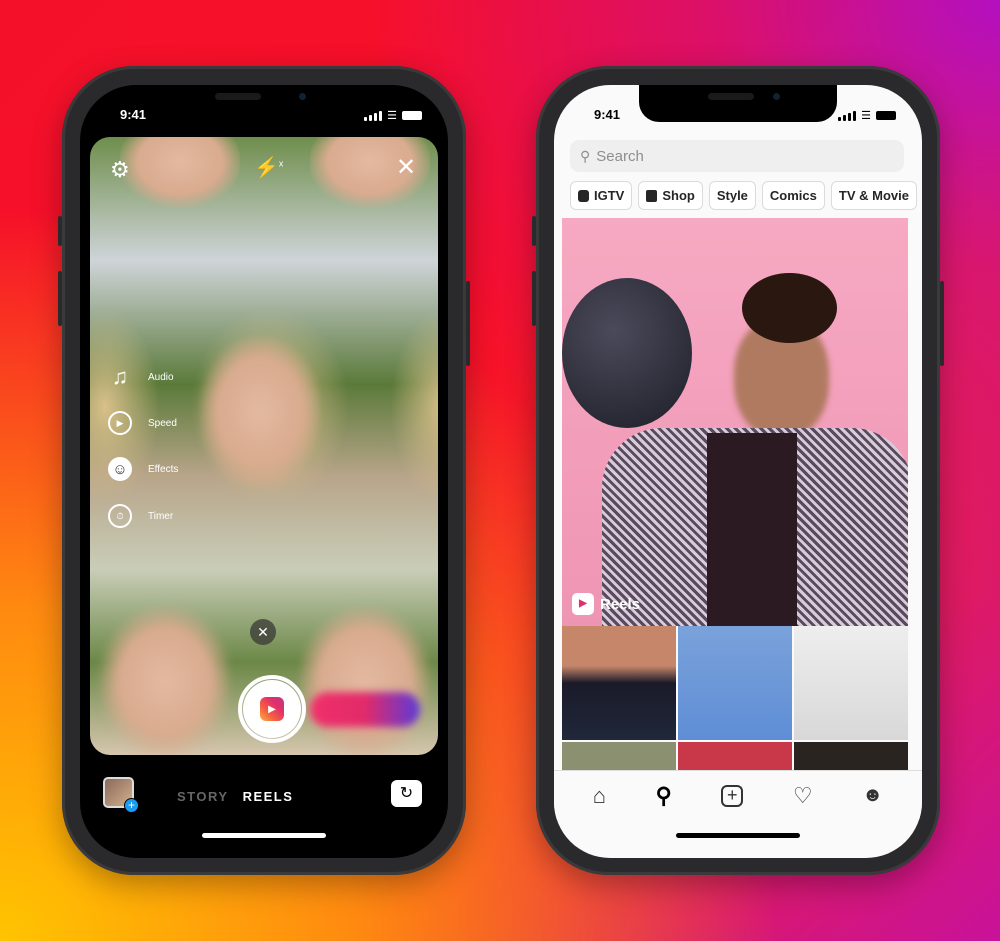  I want to click on tool-speed: ▶ Speed, so click(142, 423).